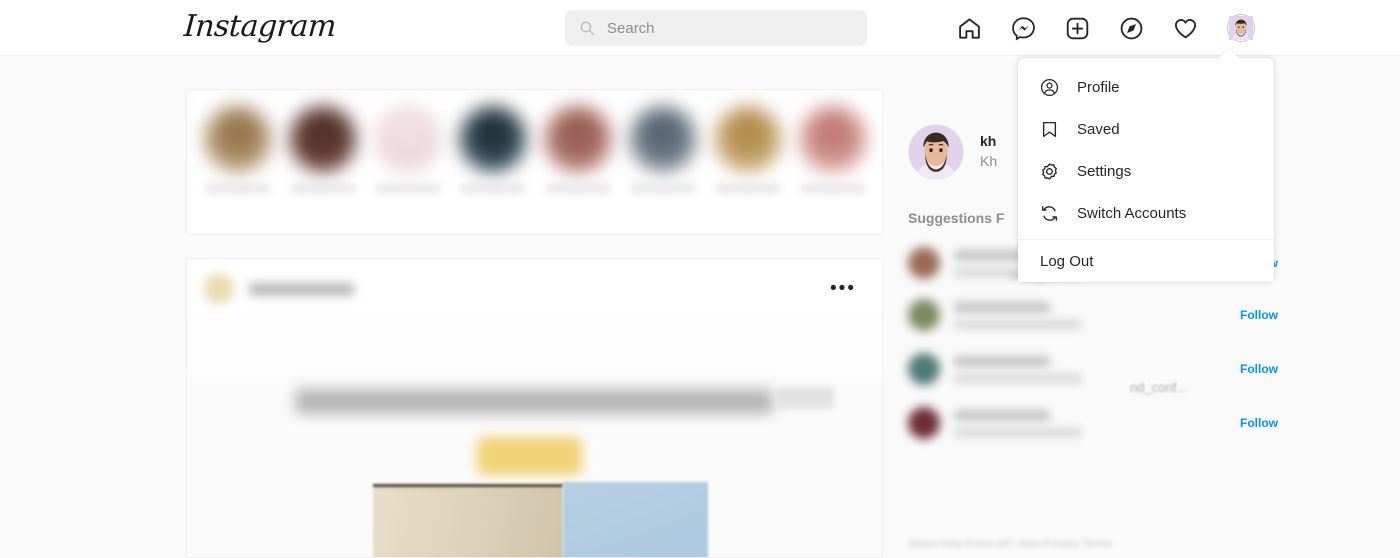  I want to click on menu-item-saved: Saved, so click(1146, 129).